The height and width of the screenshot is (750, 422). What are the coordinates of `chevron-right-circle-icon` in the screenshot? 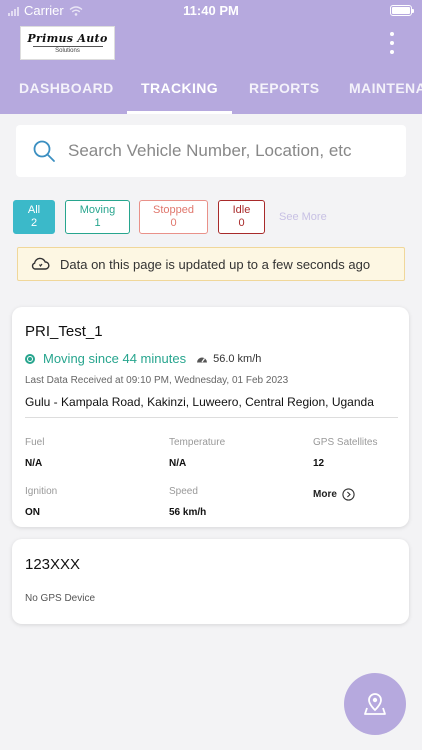 It's located at (348, 494).